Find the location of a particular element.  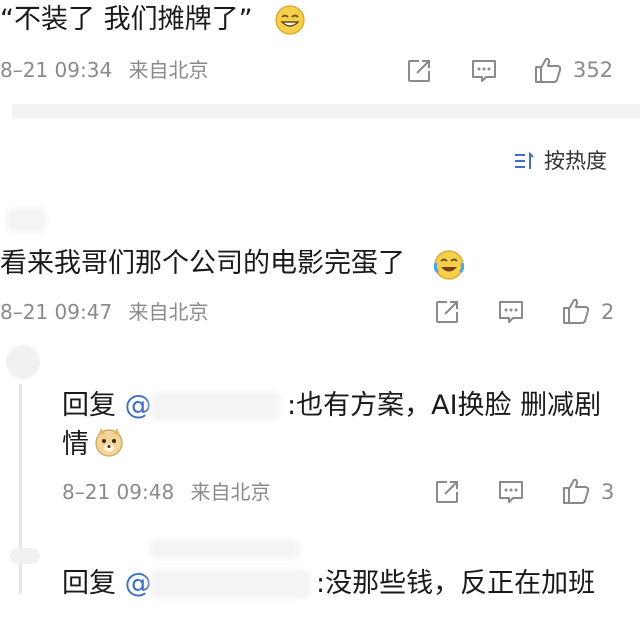

comment-meta: 8–21 09:47 来自北京 is located at coordinates (104, 312).